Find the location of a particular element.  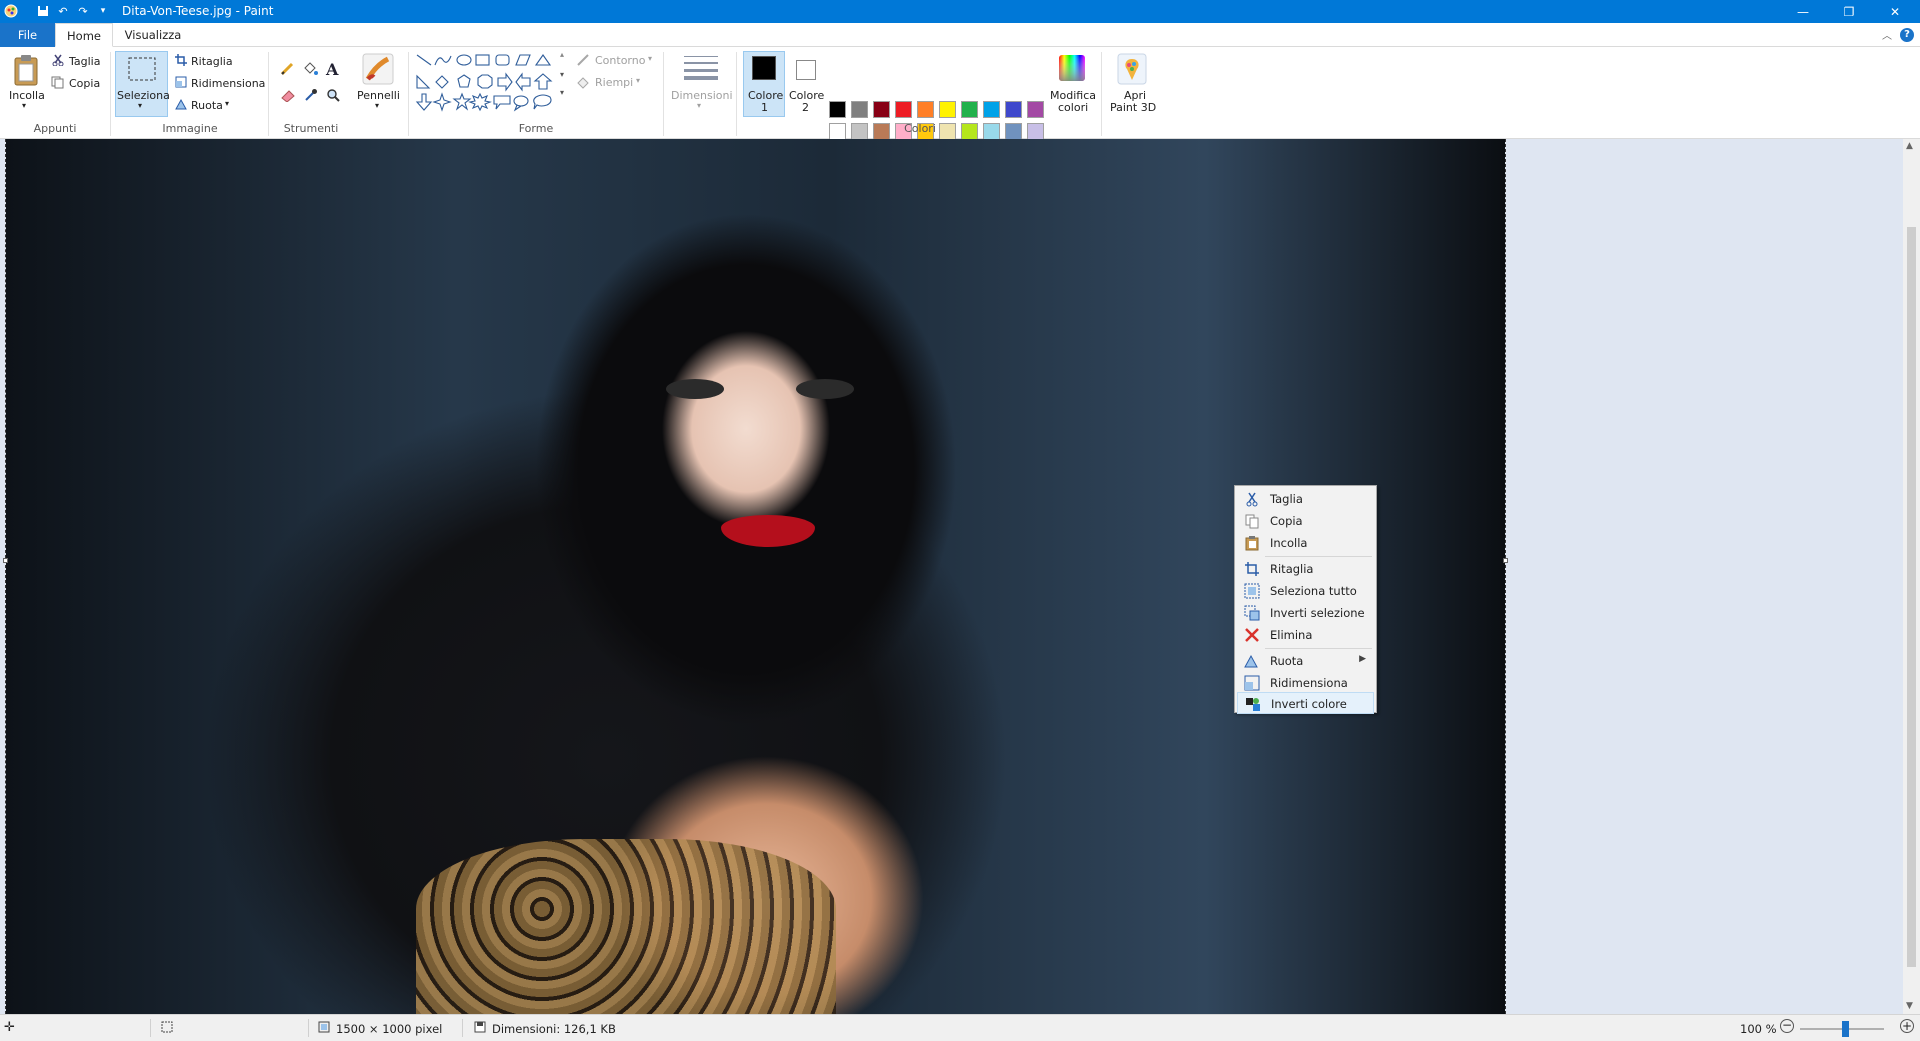

menu-item-paste: Incolla is located at coordinates (1305, 543).